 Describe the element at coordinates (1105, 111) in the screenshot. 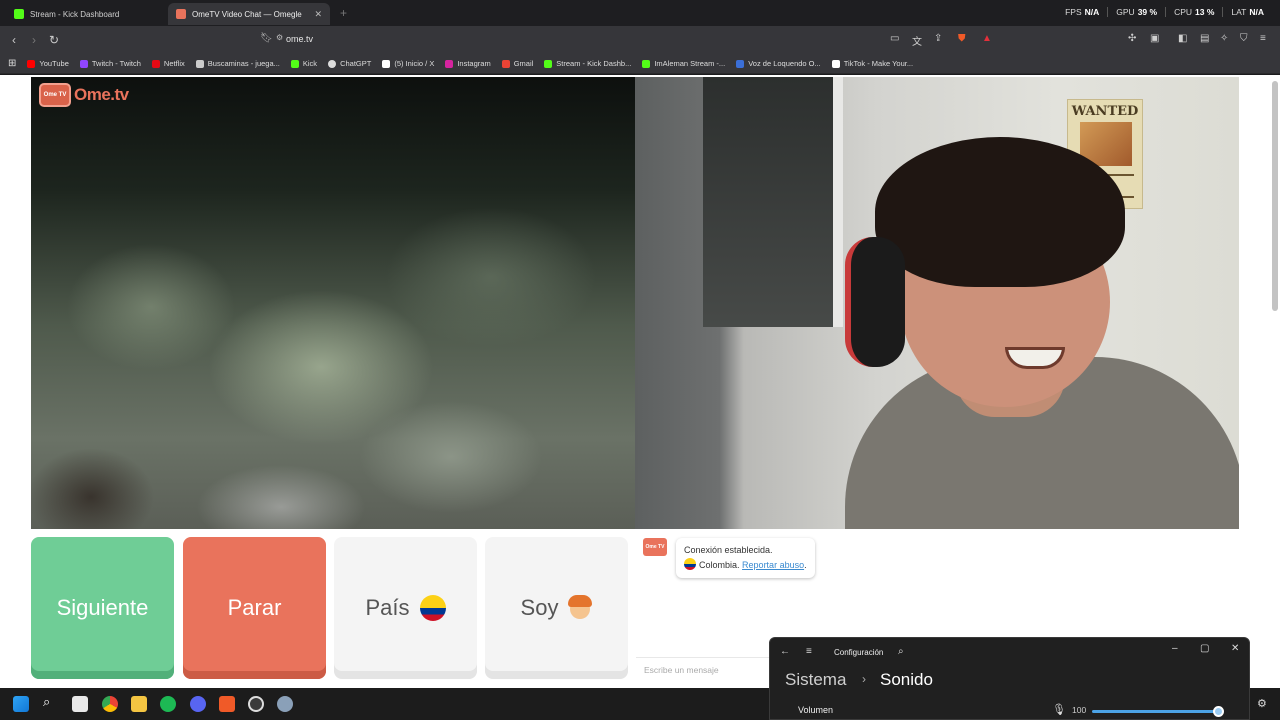

I see `poster-title: WANTED` at that location.